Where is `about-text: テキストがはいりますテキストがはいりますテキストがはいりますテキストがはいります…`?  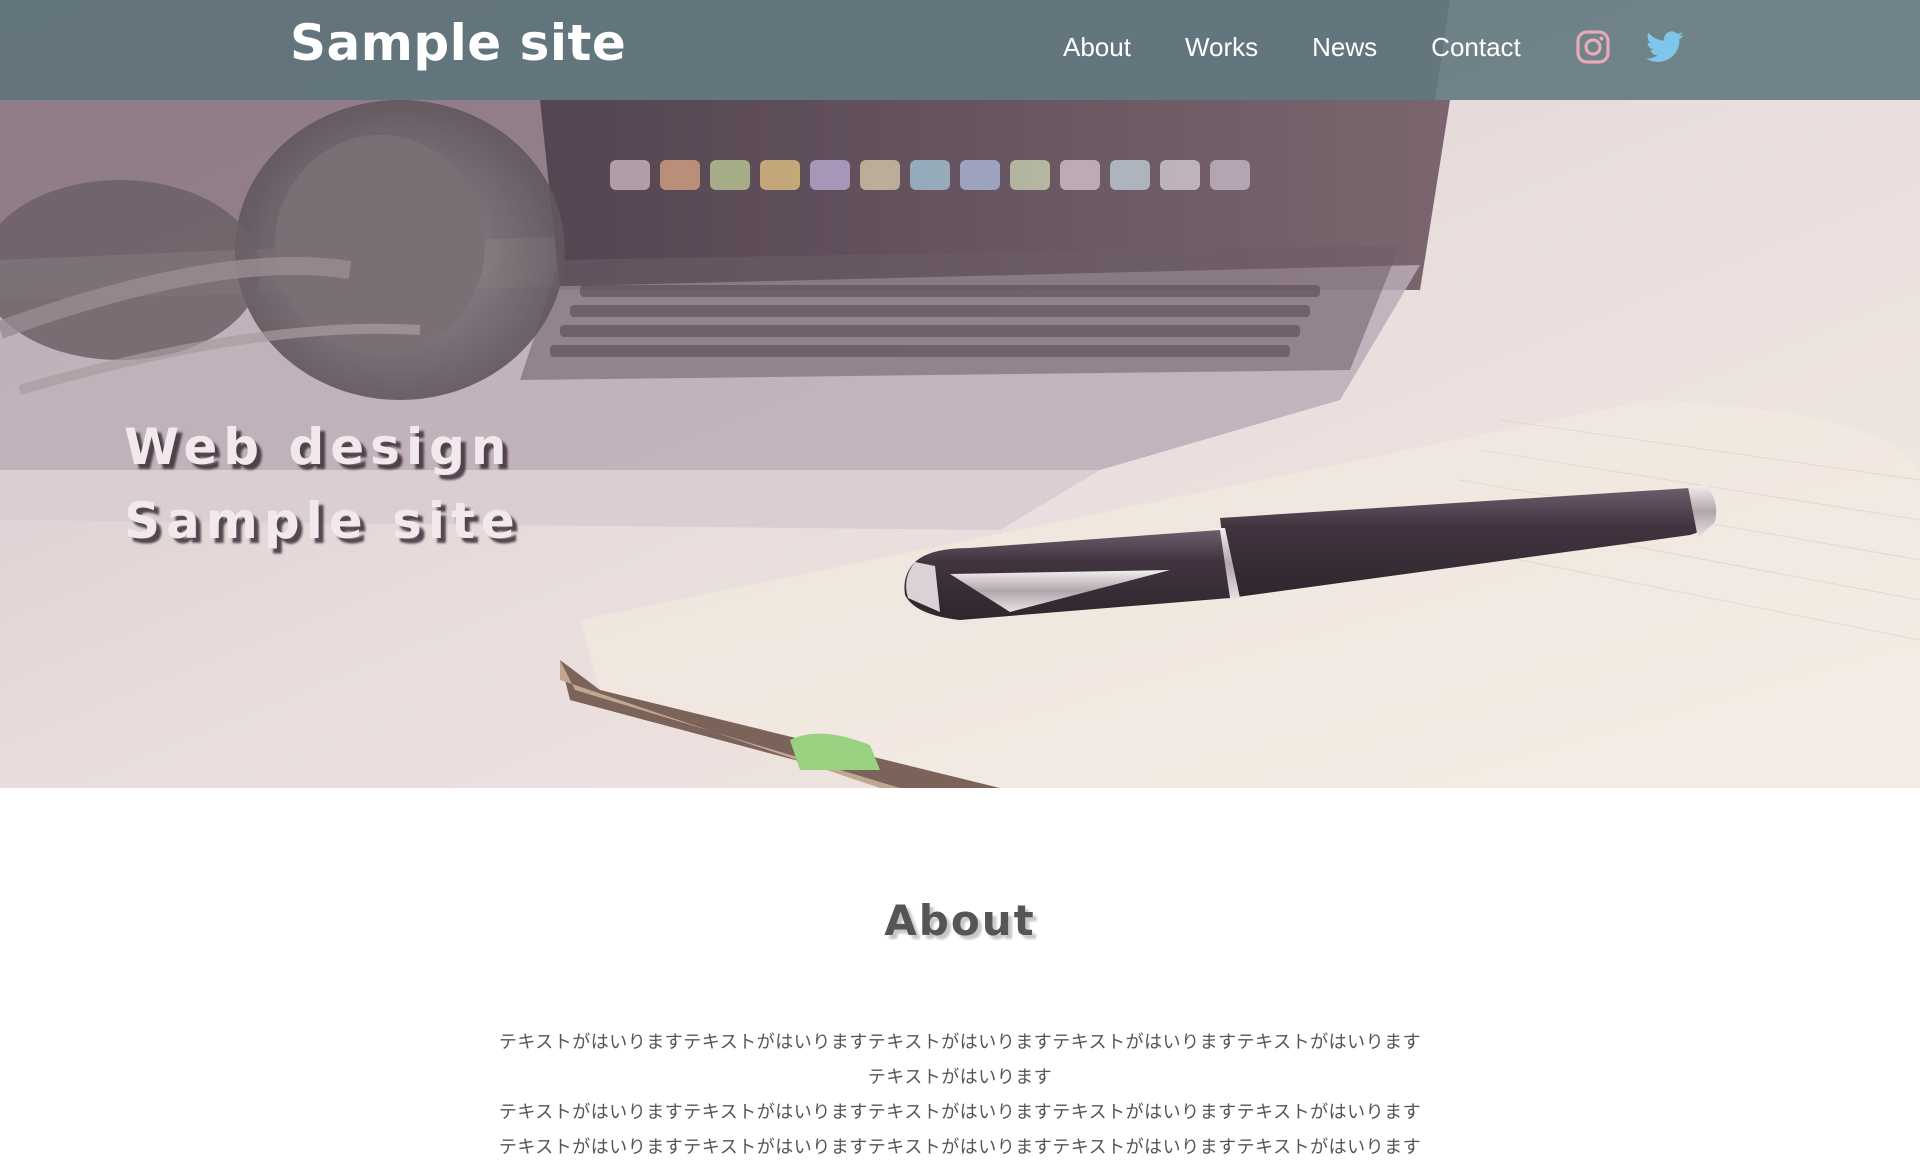
about-text: テキストがはいりますテキストがはいりますテキストがはいりますテキストがはいります… is located at coordinates (960, 1095).